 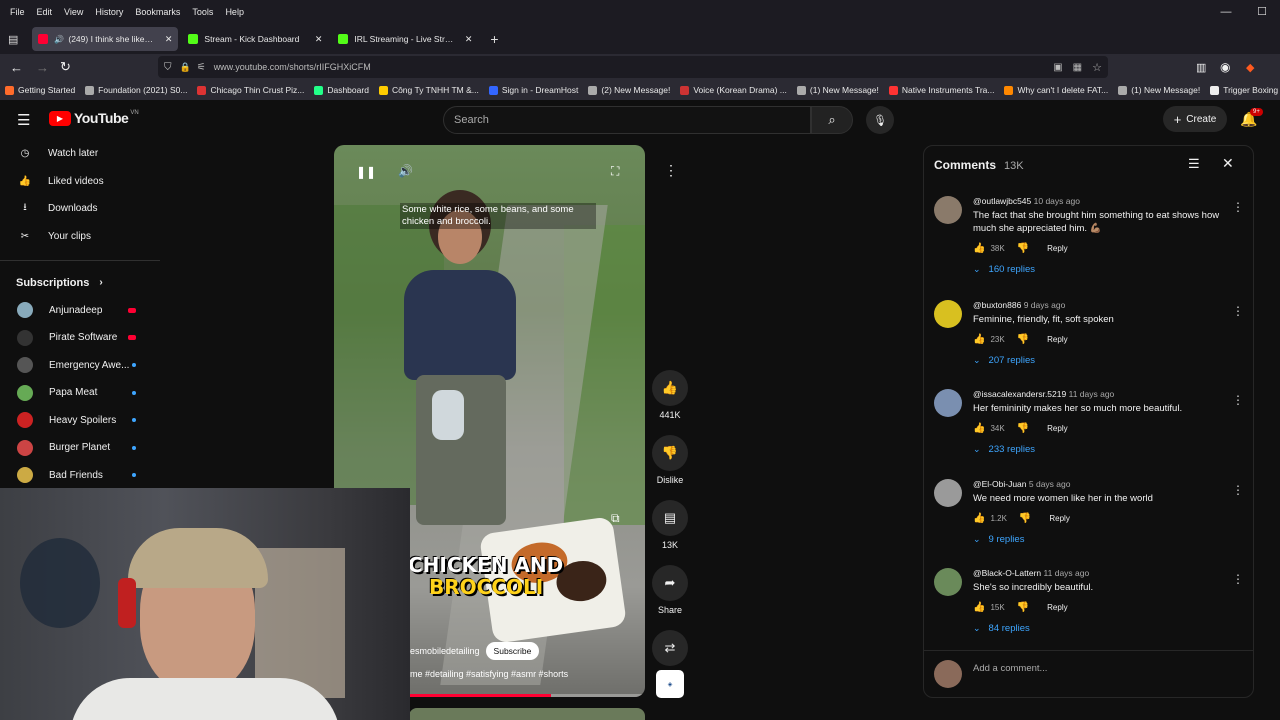 What do you see at coordinates (1225, 67) in the screenshot?
I see `account-icon: ◉` at bounding box center [1225, 67].